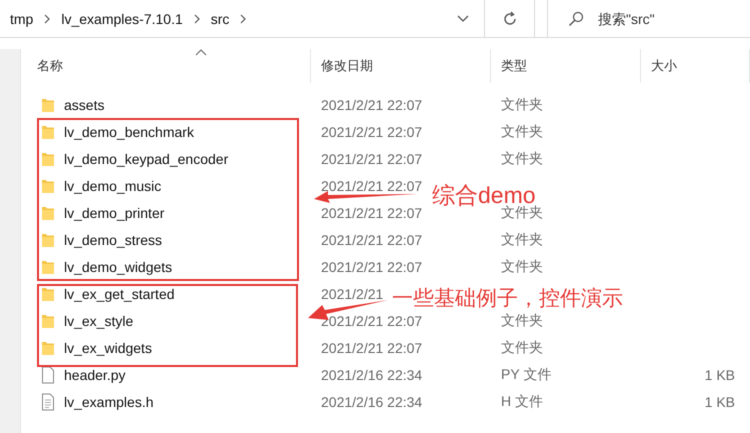 Image resolution: width=750 pixels, height=433 pixels. What do you see at coordinates (48, 375) in the screenshot?
I see `document-icon` at bounding box center [48, 375].